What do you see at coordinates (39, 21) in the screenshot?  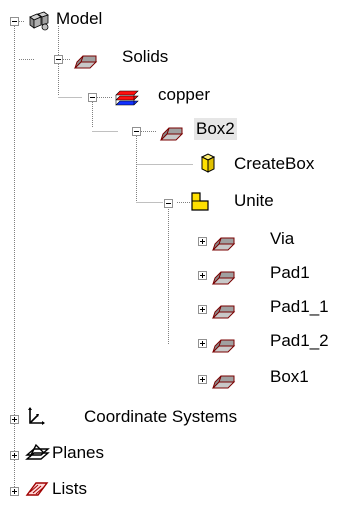 I see `model-icon` at bounding box center [39, 21].